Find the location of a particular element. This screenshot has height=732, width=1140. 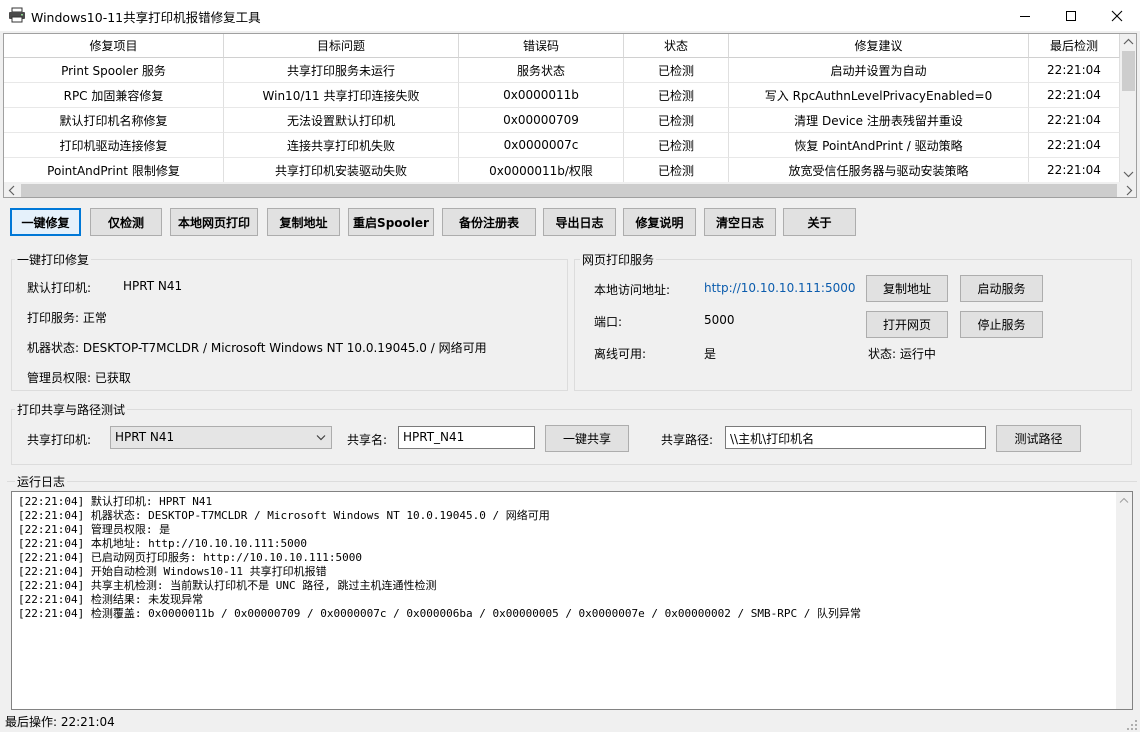

table-cell: RPC 加固兼容修复 is located at coordinates (114, 95).